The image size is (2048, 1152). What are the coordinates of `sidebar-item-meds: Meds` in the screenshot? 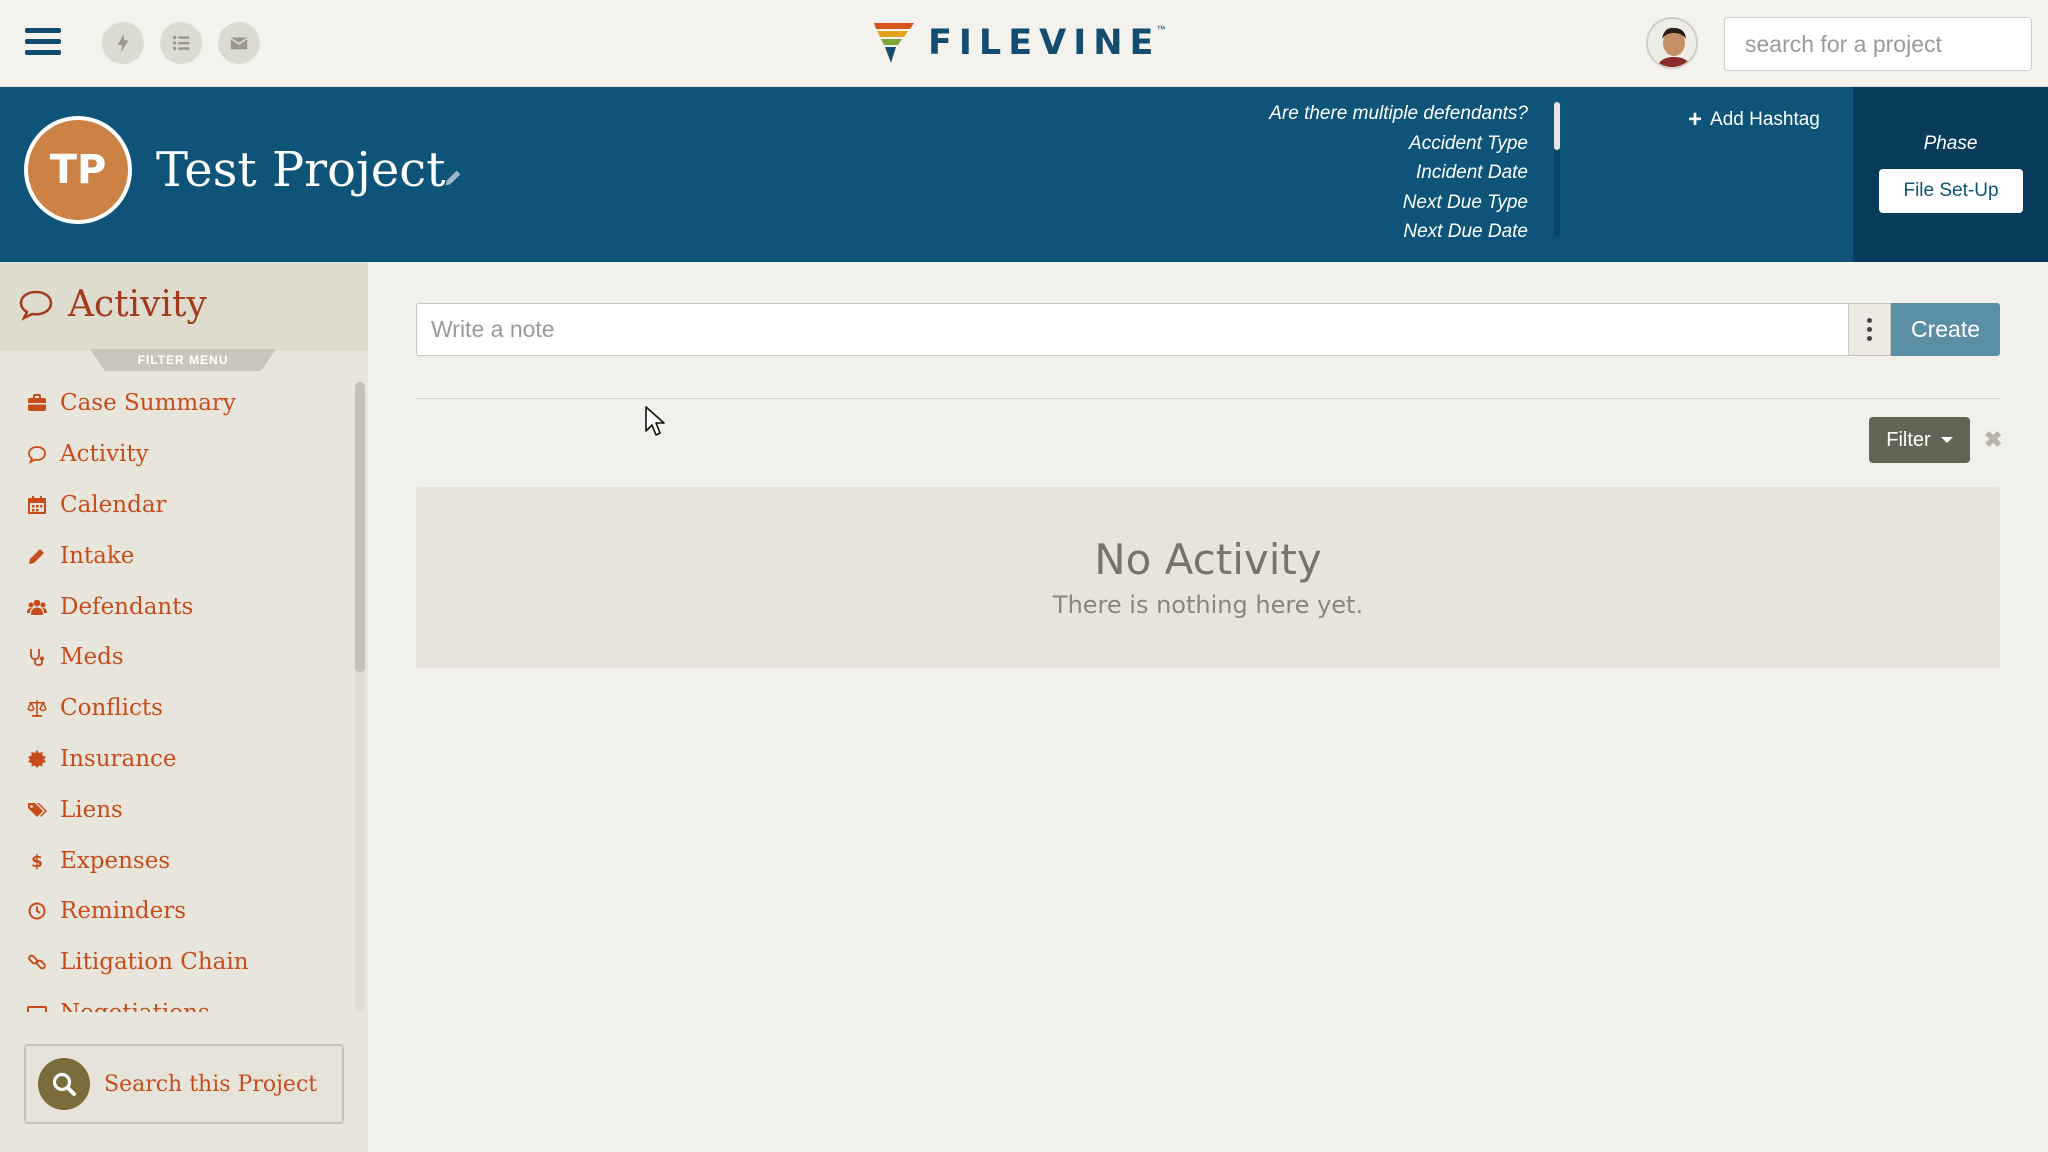 It's located at (175, 657).